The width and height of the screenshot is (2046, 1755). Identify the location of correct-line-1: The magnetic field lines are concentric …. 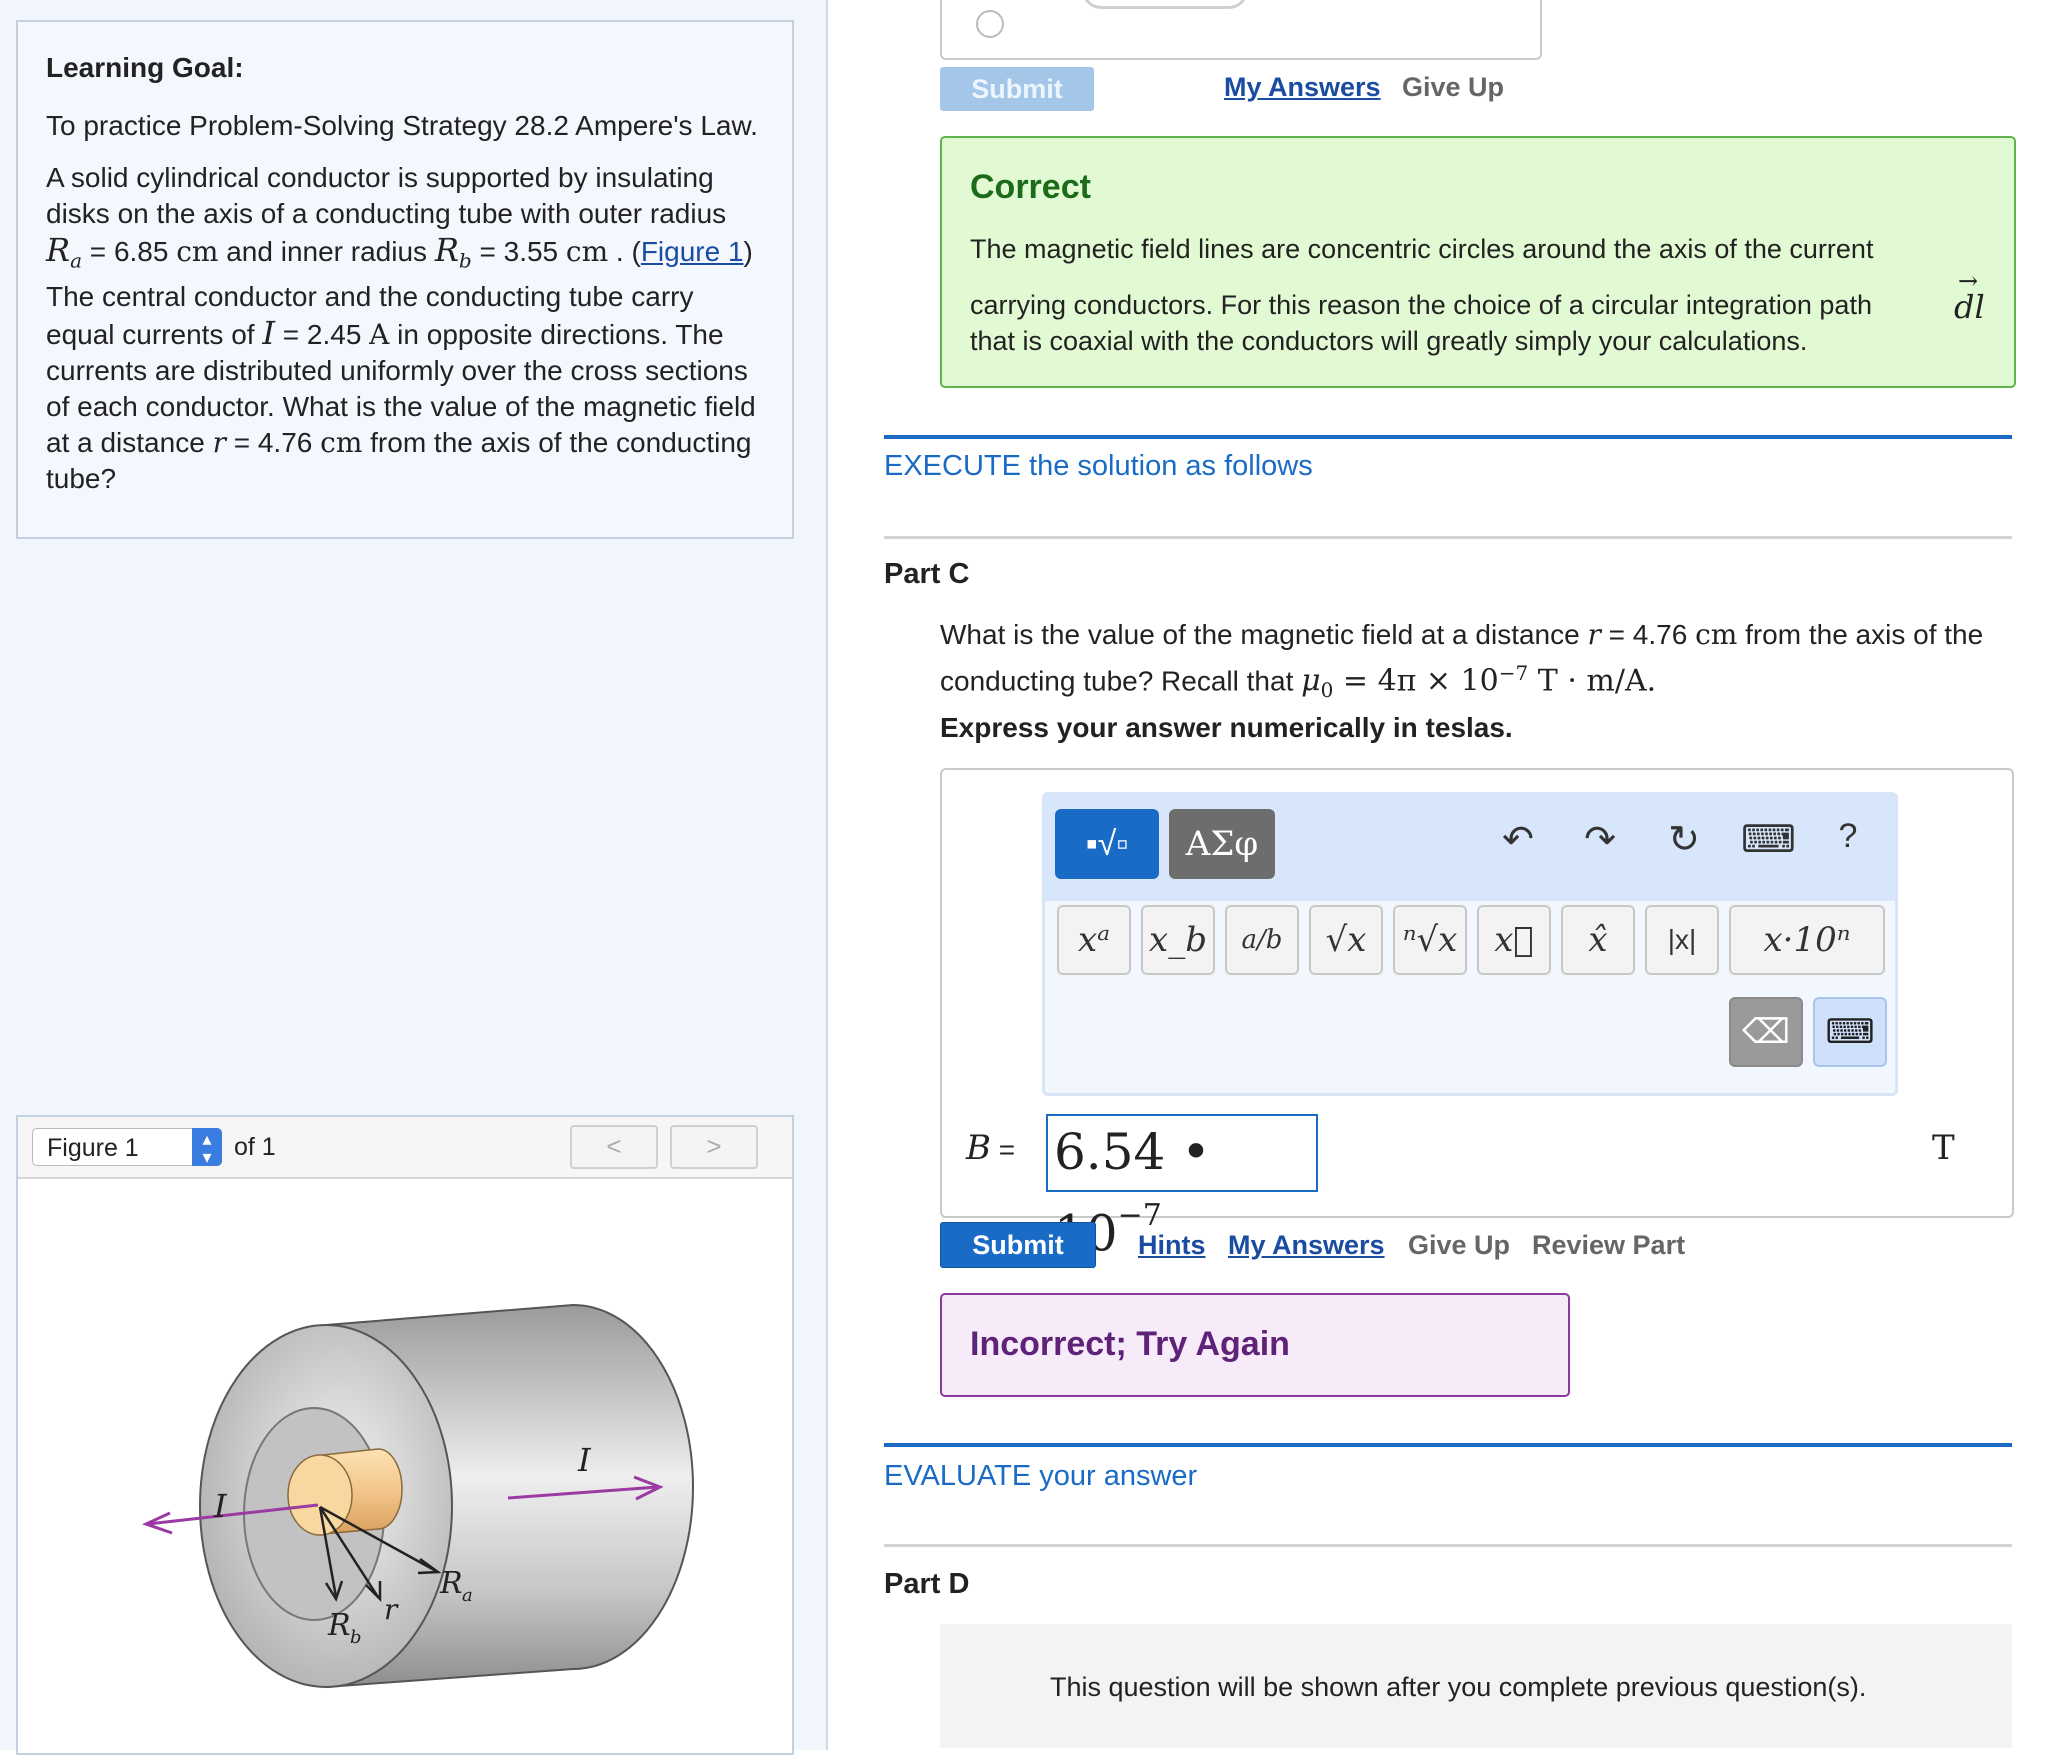
(1422, 249).